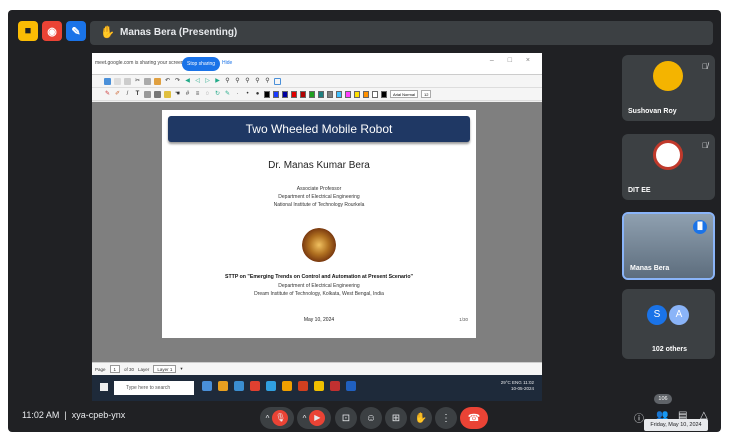 The image size is (729, 432). I want to click on raise-hand-button: ✋, so click(421, 418).